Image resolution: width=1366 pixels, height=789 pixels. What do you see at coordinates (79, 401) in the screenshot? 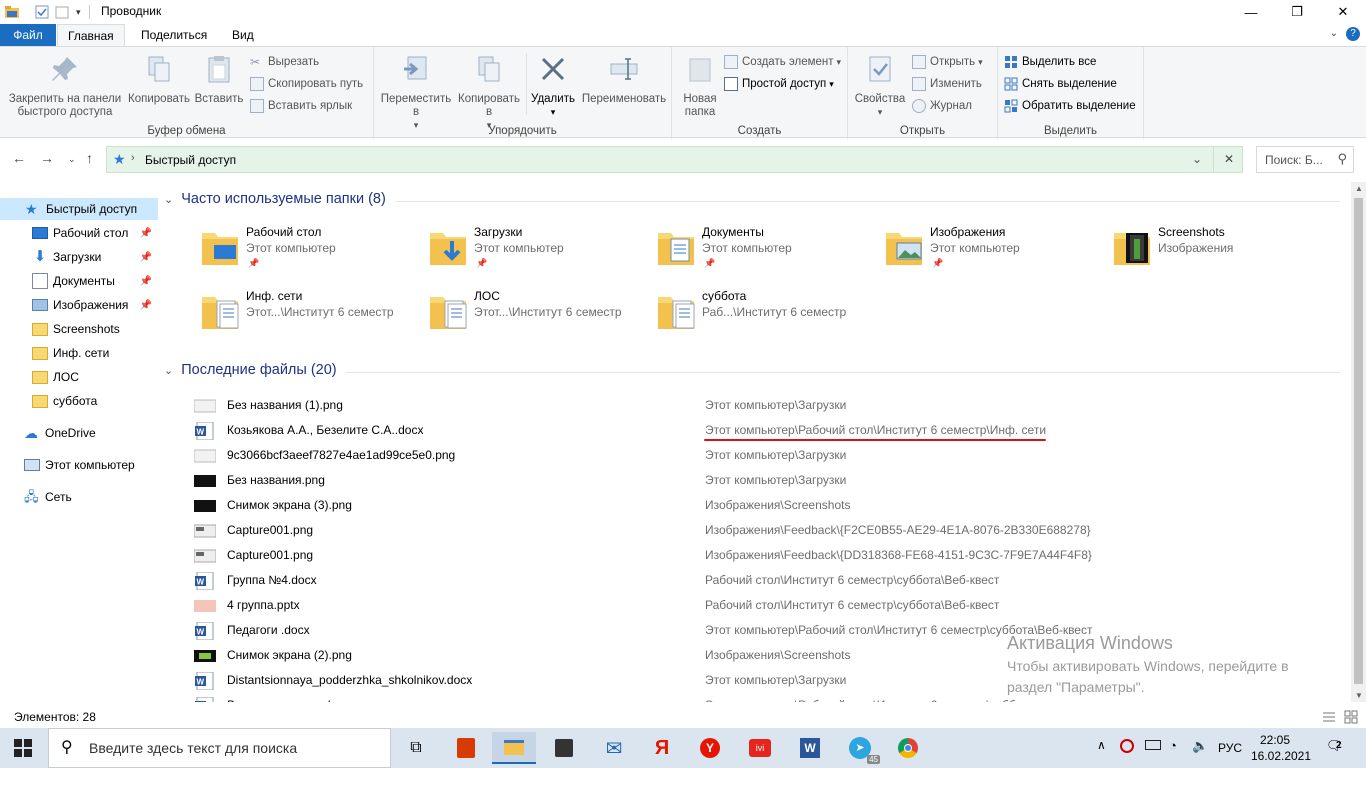
I see `nav-item-saturday: суббота` at bounding box center [79, 401].